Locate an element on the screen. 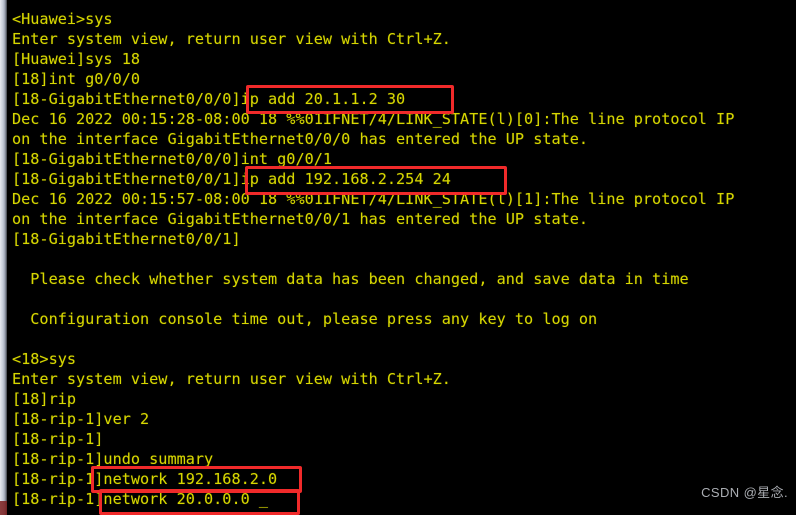  console-line: [18]rip is located at coordinates (44, 399).